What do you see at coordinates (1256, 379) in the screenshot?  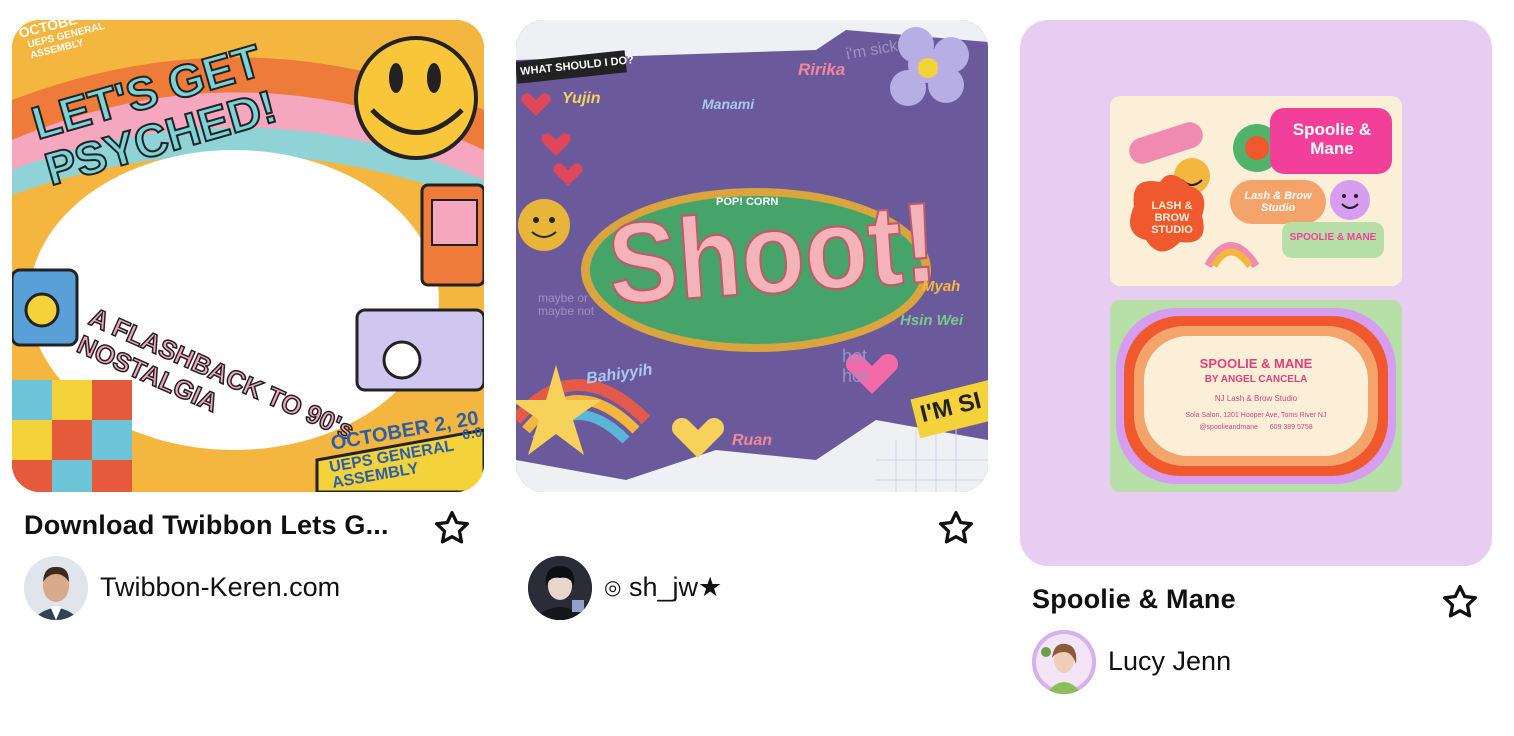 I see `back-by: BY ANGEL CANCELA` at bounding box center [1256, 379].